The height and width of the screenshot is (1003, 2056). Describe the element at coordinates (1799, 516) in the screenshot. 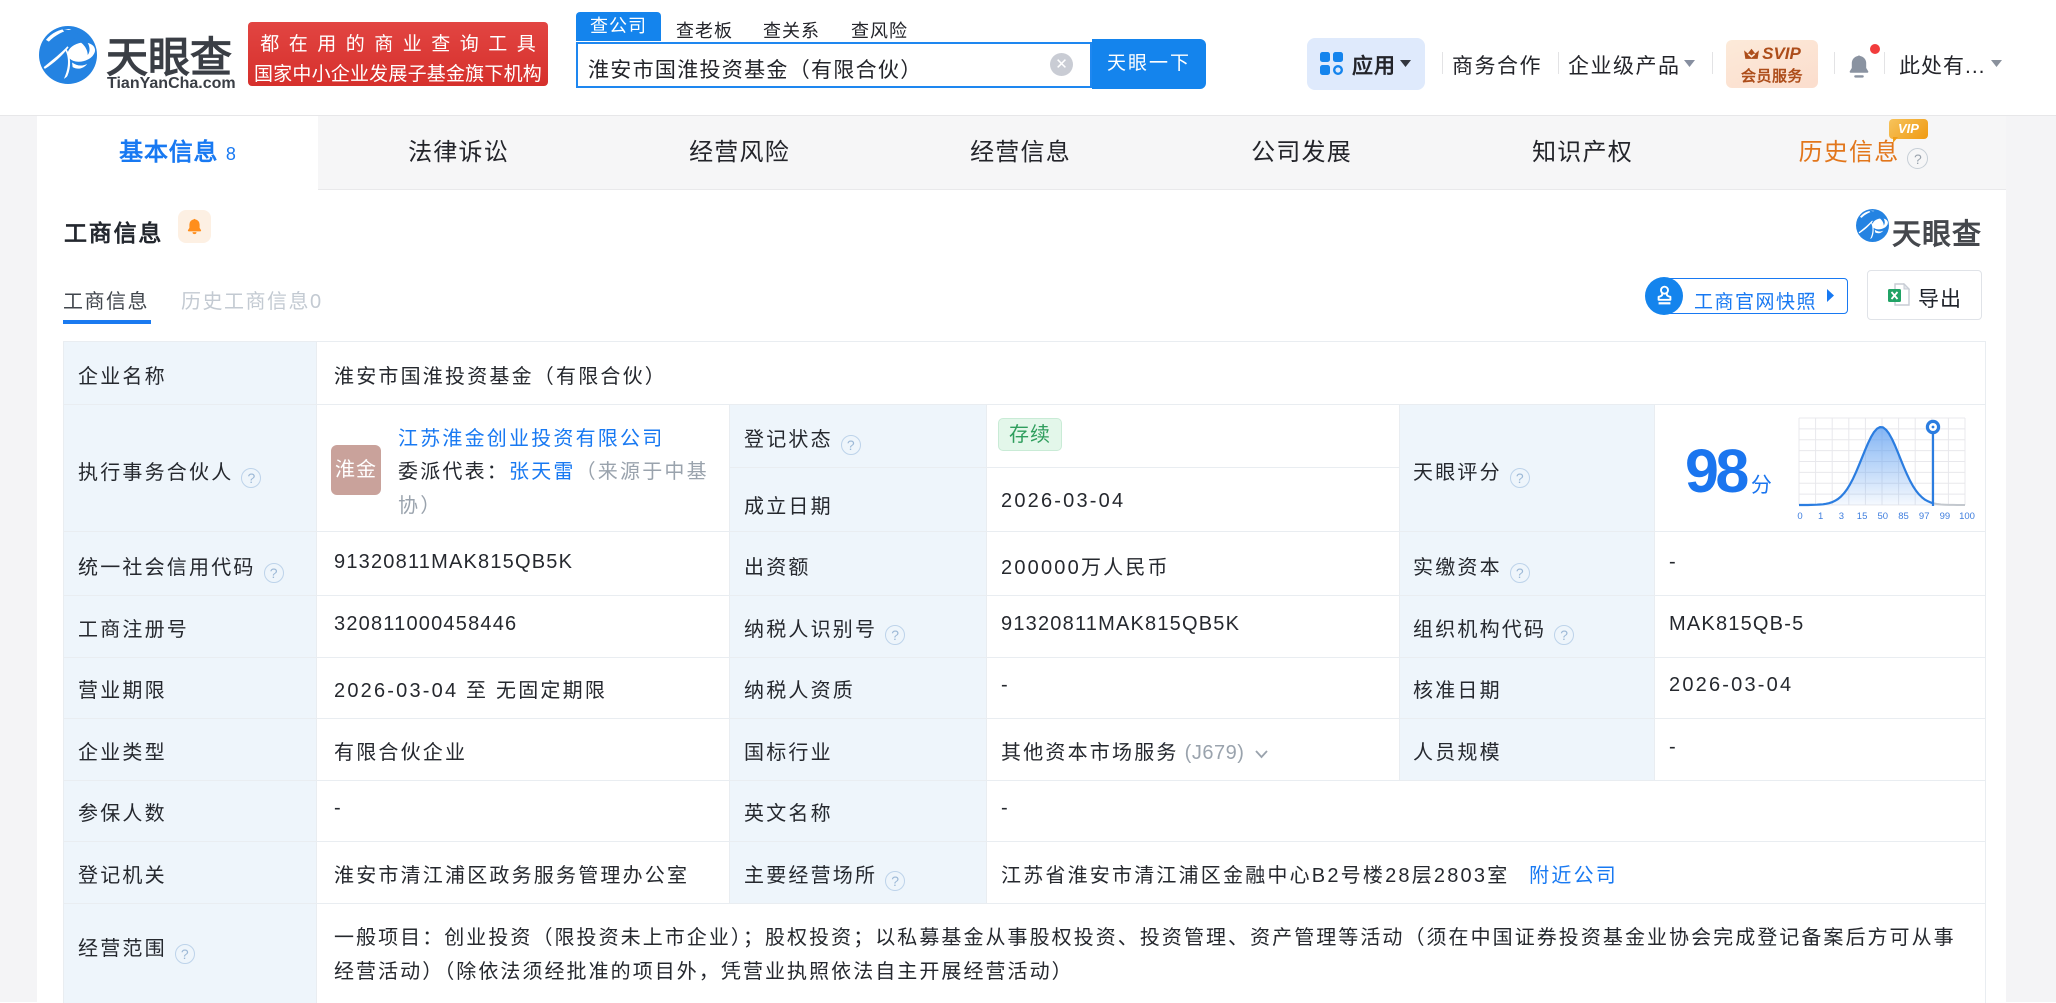

I see `svg-text: 0` at that location.